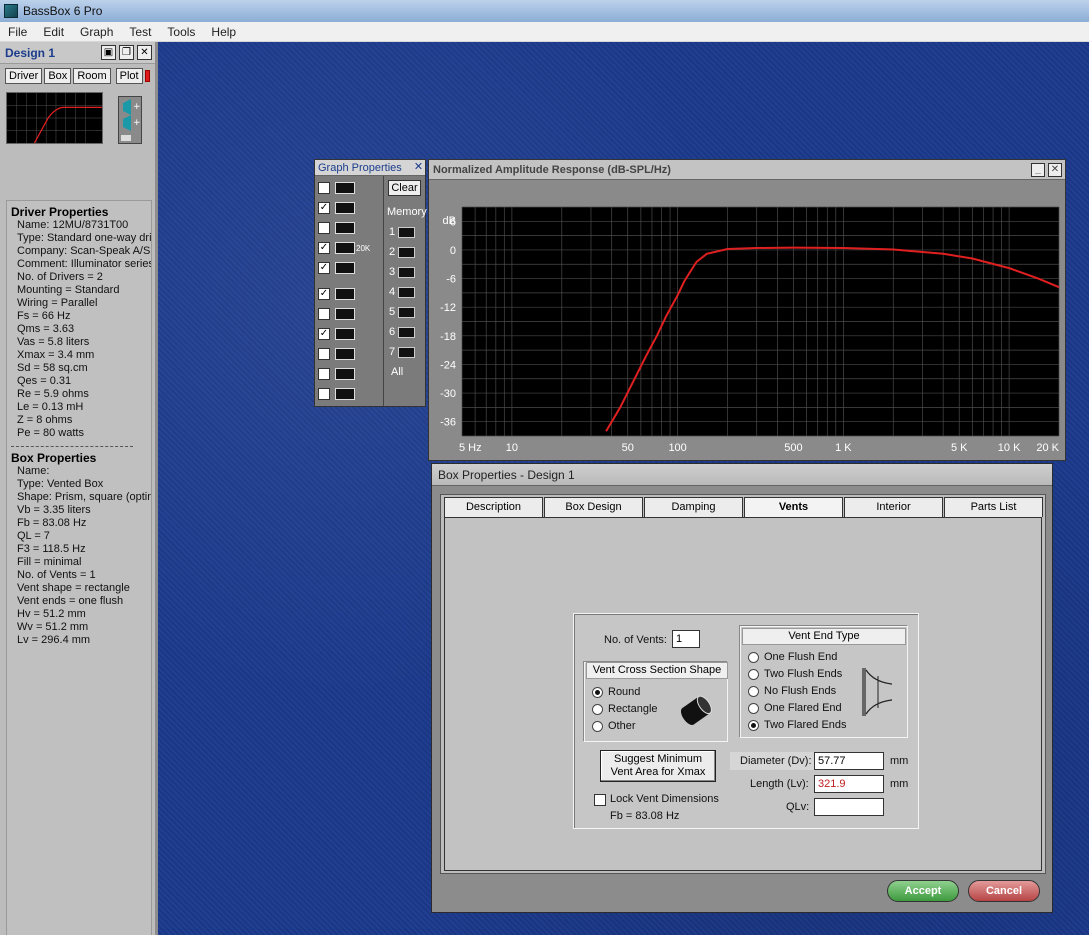  Describe the element at coordinates (96, 32) in the screenshot. I see `menu-graph: Graph` at that location.